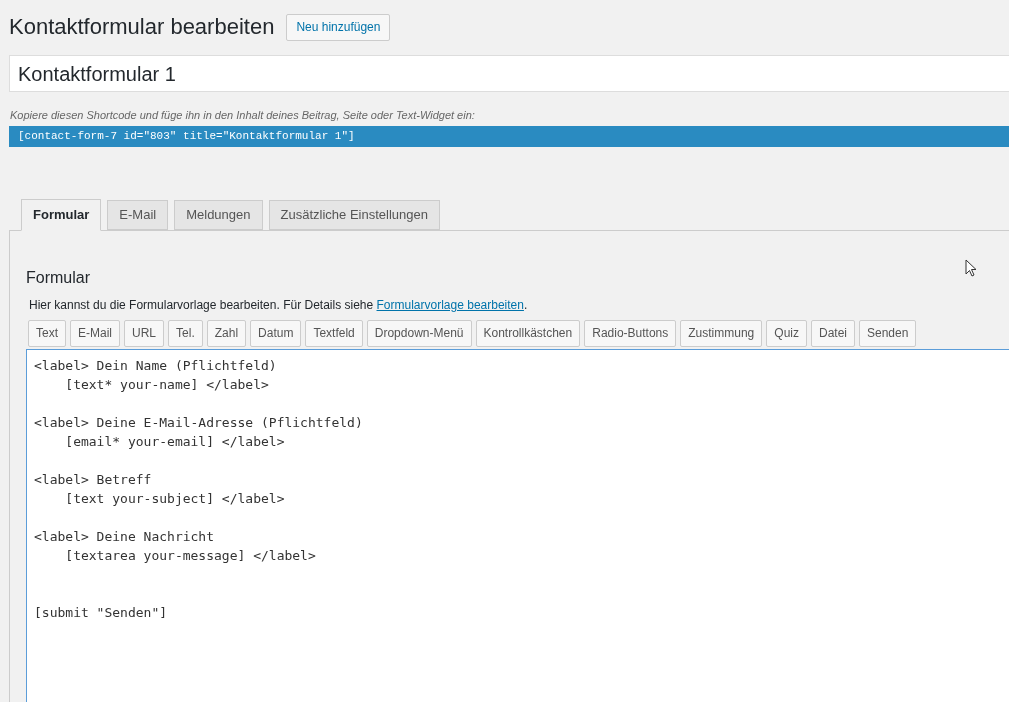  Describe the element at coordinates (334, 333) in the screenshot. I see `tag-button: Textfeld` at that location.